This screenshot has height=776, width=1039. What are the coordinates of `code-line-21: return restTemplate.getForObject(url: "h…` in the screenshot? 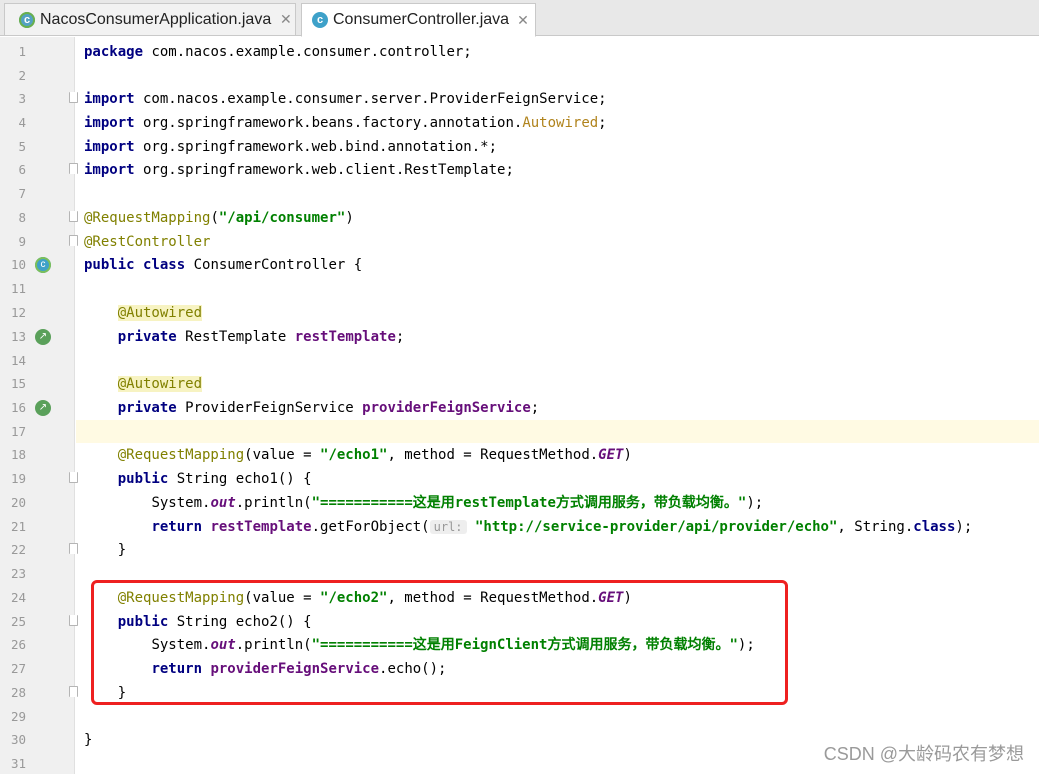 It's located at (562, 527).